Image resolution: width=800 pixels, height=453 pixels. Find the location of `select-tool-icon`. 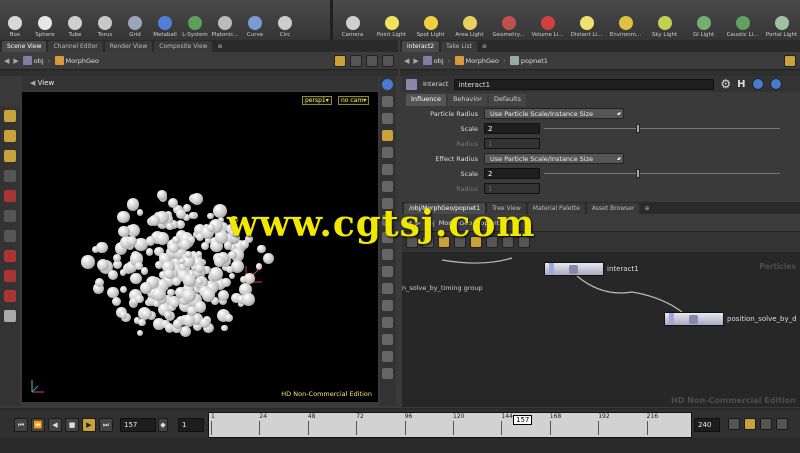

select-tool-icon is located at coordinates (10, 116).